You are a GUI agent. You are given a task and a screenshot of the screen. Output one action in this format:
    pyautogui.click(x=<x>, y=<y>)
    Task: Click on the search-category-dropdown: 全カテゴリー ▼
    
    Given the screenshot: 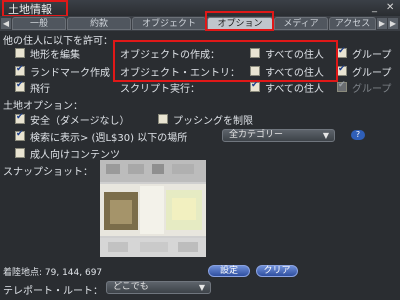 What is the action you would take?
    pyautogui.click(x=278, y=135)
    